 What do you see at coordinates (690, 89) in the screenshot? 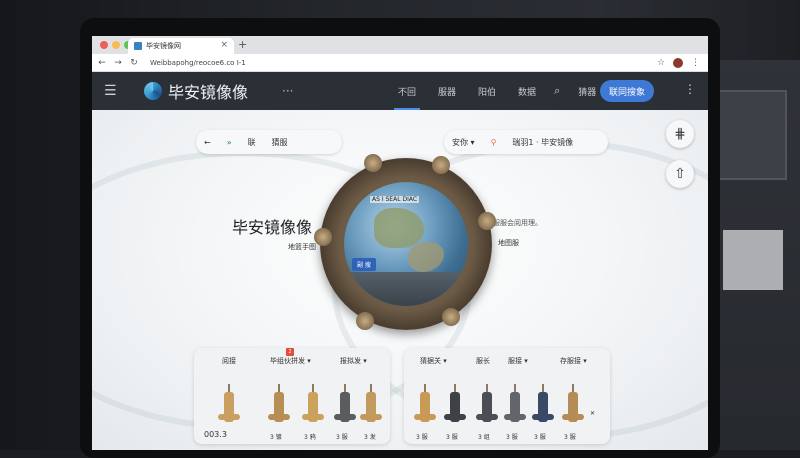
I see `header-kebab-icon: ⋮` at bounding box center [690, 89].